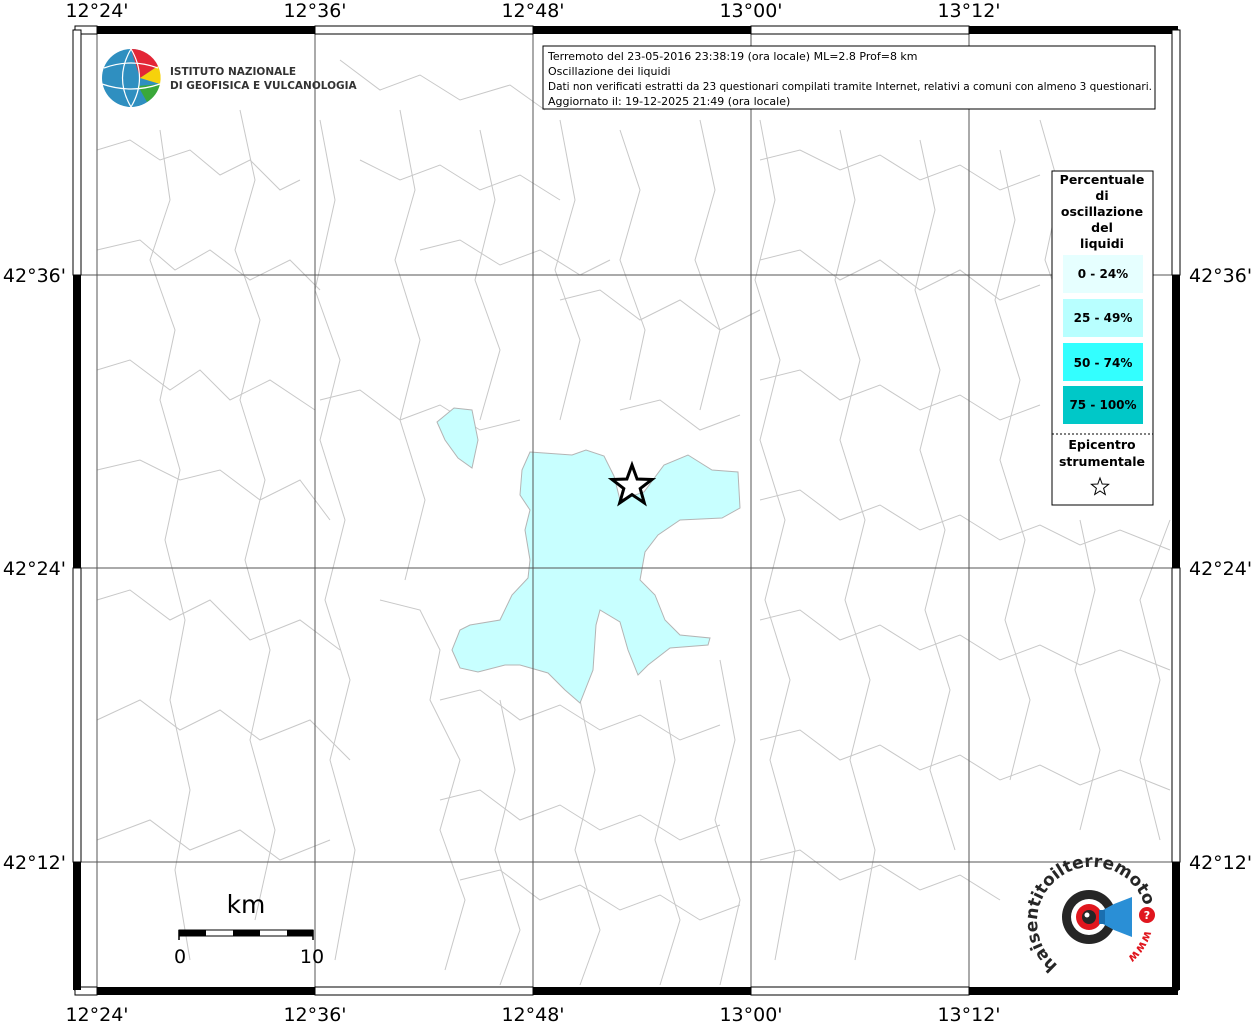  Describe the element at coordinates (233, 72) in the screenshot. I see `logo-line-1: ISTITUTO NAZIONALE` at that location.